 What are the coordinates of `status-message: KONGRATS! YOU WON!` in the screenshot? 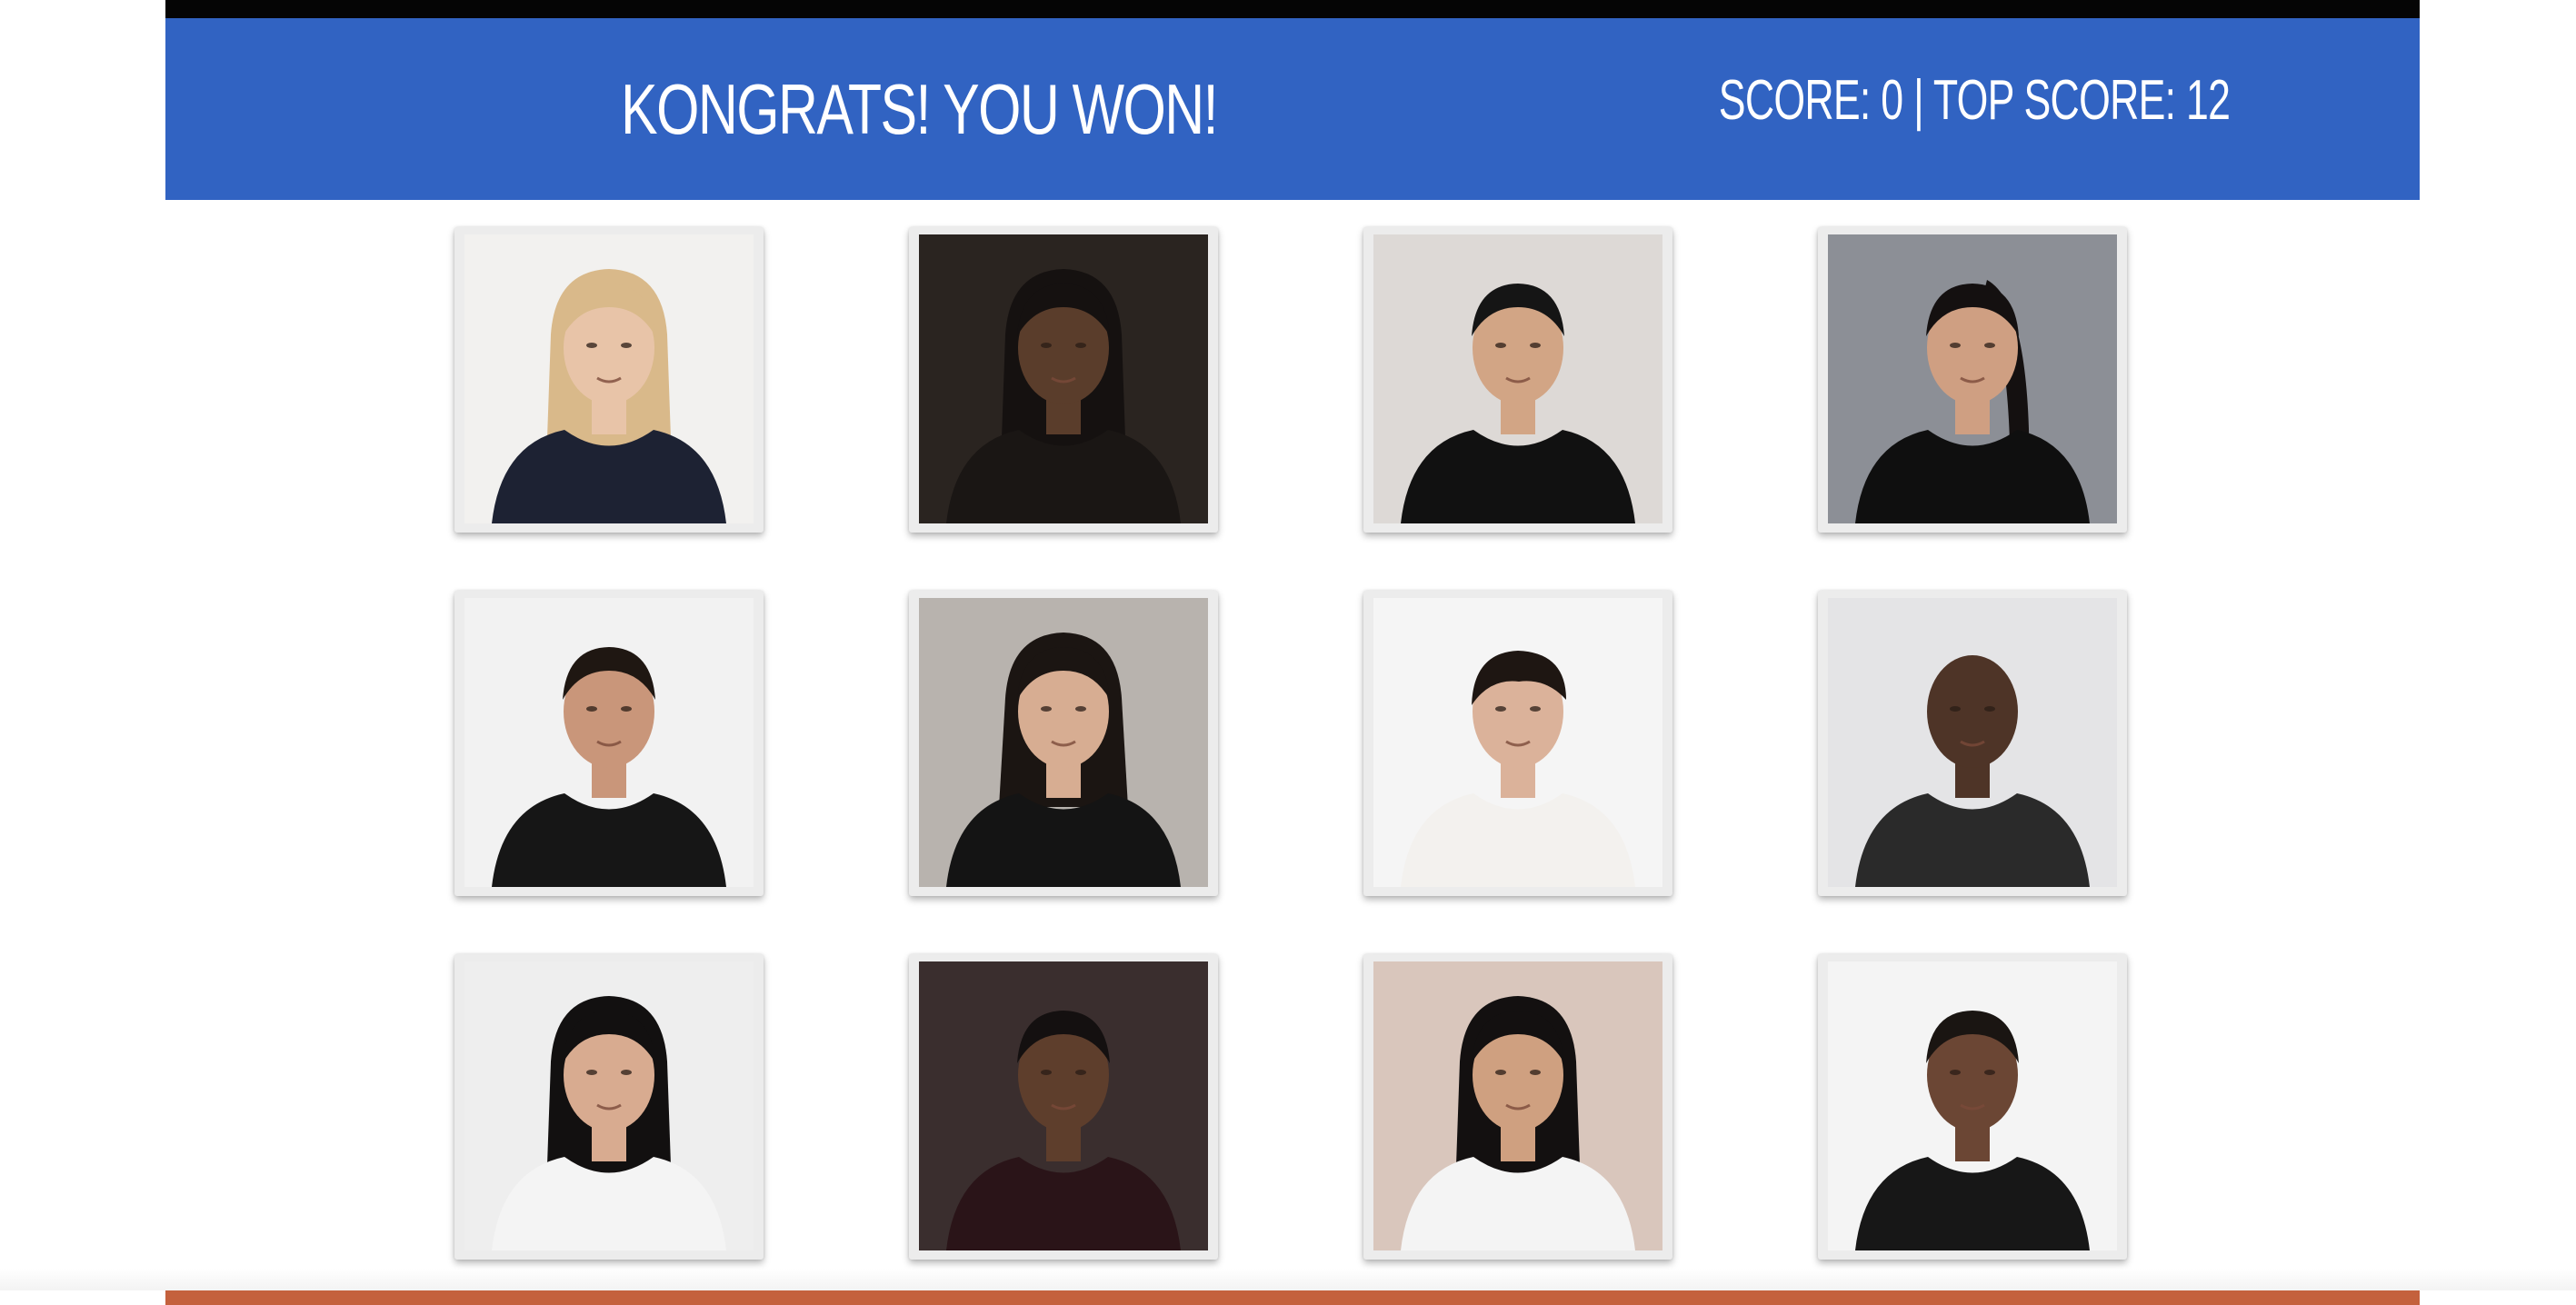 It's located at (919, 109).